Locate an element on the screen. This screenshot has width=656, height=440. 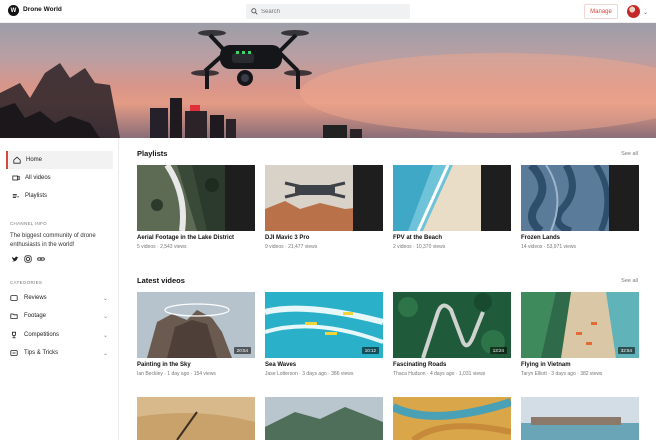
home-icon is located at coordinates (17, 160).